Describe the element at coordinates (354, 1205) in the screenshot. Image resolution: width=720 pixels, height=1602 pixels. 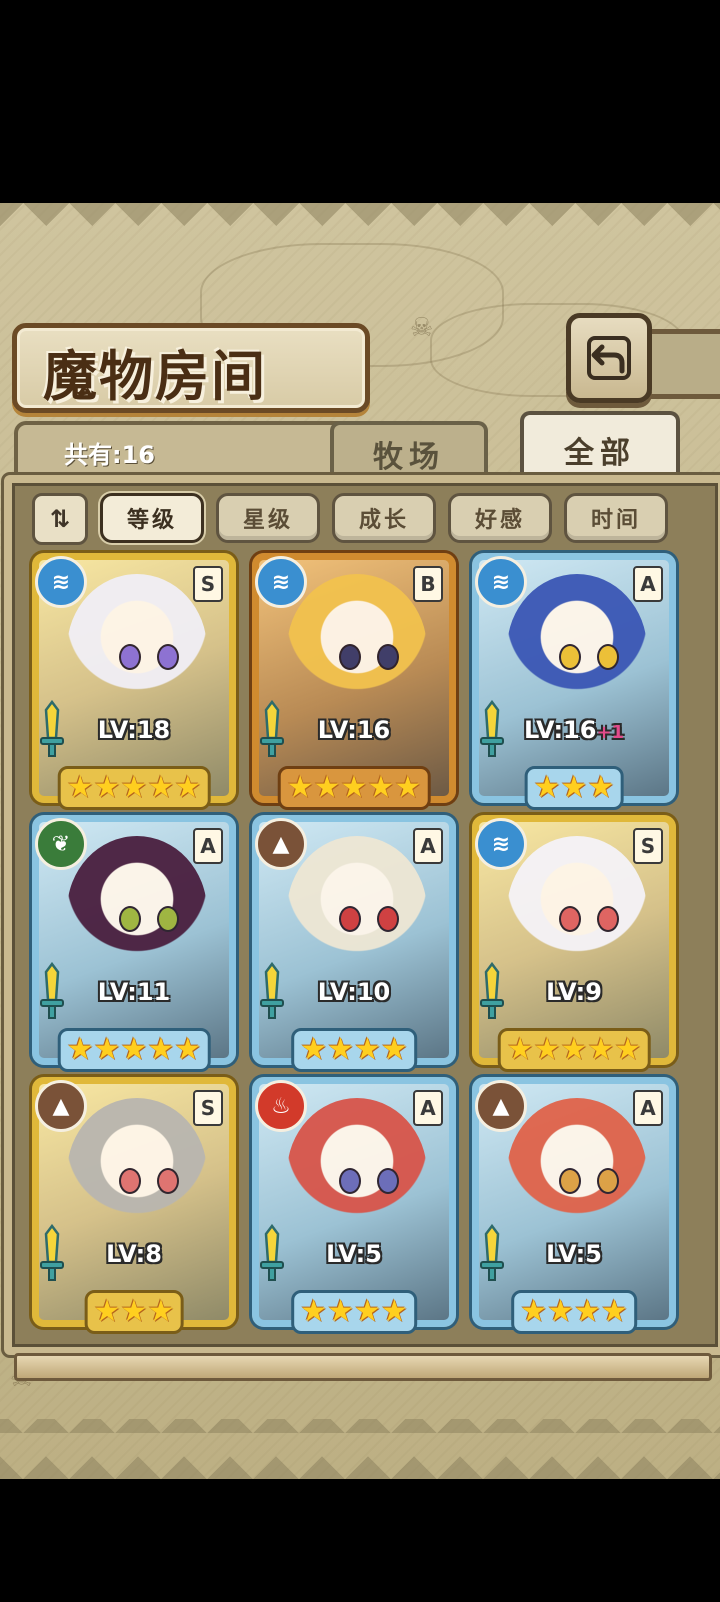
I see `monster-card: ♨ A LV:5 ★ ★ ★ ★` at that location.